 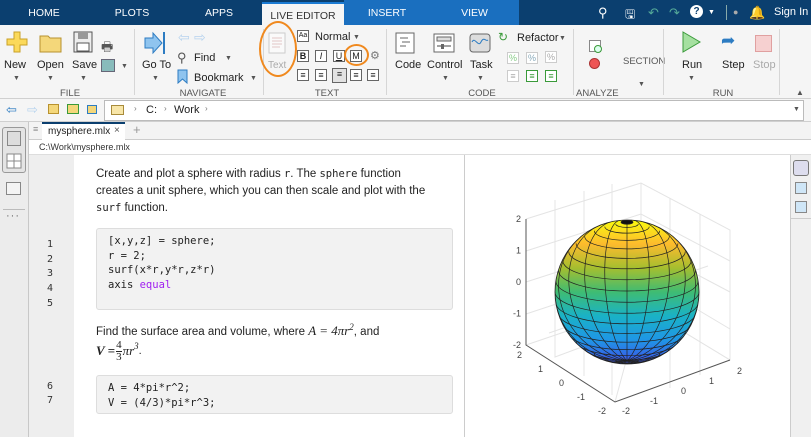 I want to click on code-analyzer-icon, so click(x=595, y=46).